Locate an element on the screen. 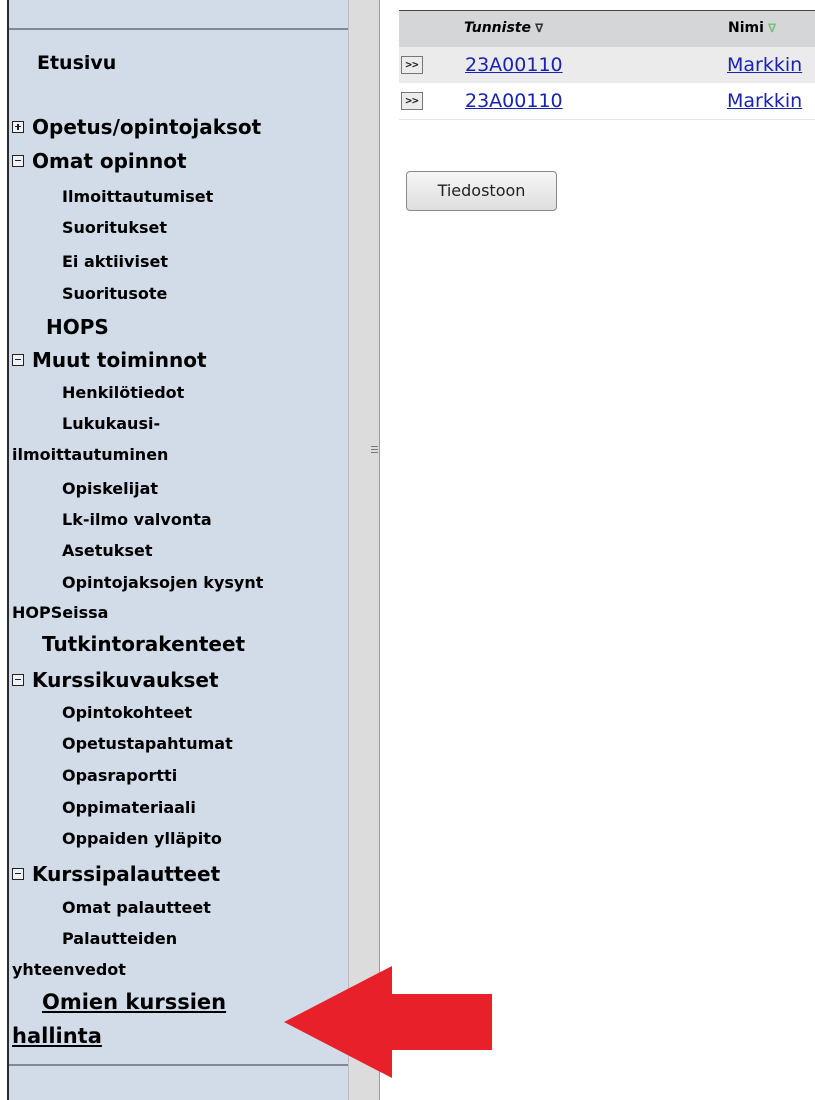 Image resolution: width=815 pixels, height=1100 pixels. sidebar-item-suoritusote: Suoritusote is located at coordinates (114, 293).